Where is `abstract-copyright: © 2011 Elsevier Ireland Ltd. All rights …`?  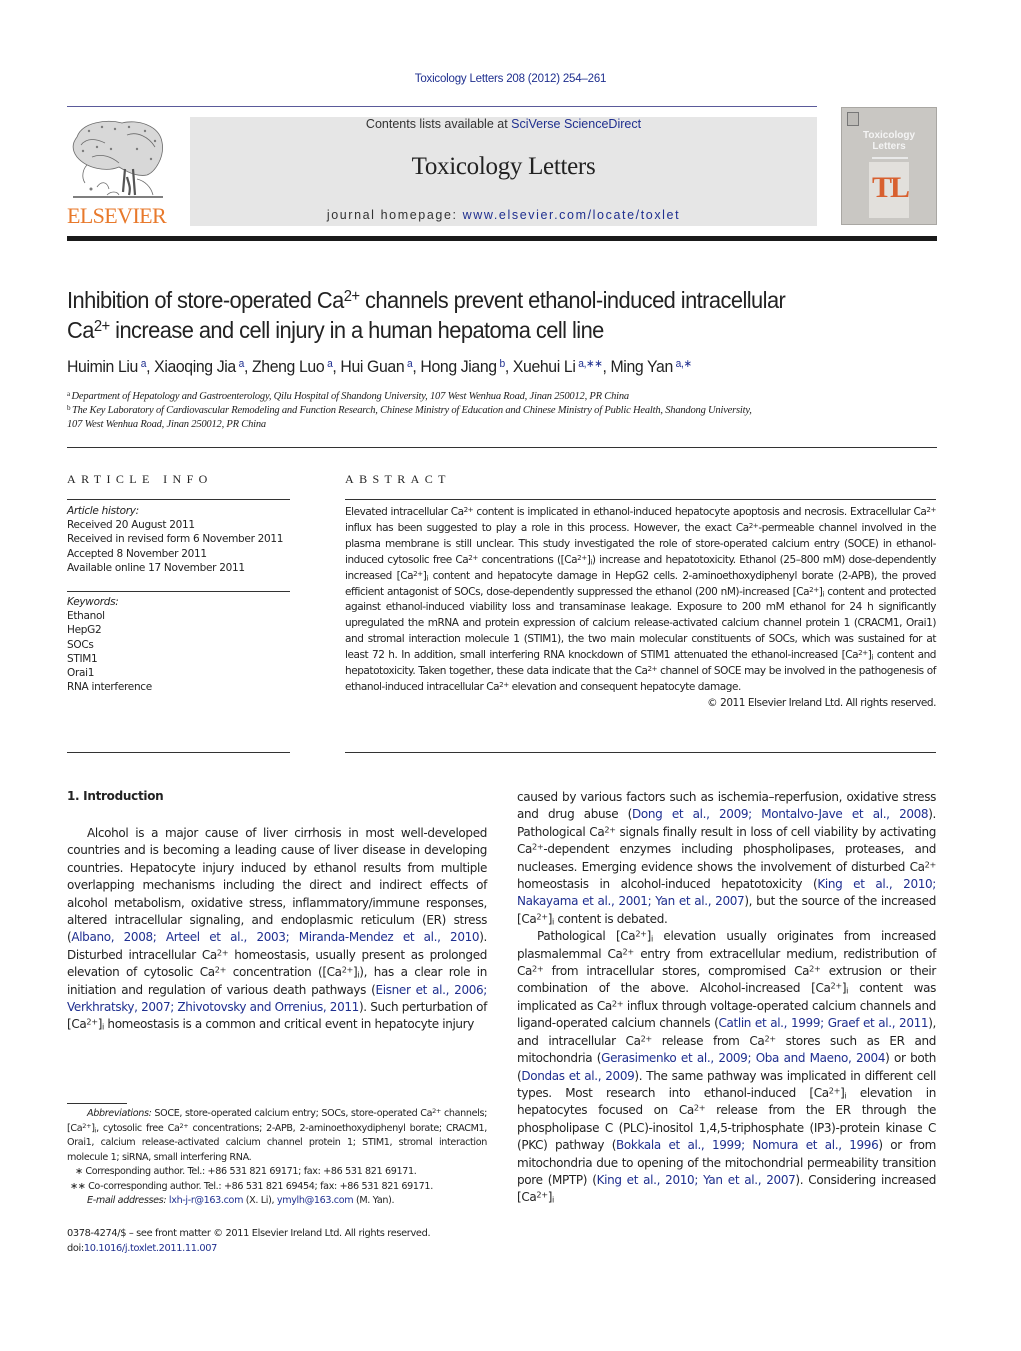
abstract-copyright: © 2011 Elsevier Ireland Ltd. All rights … is located at coordinates (821, 702).